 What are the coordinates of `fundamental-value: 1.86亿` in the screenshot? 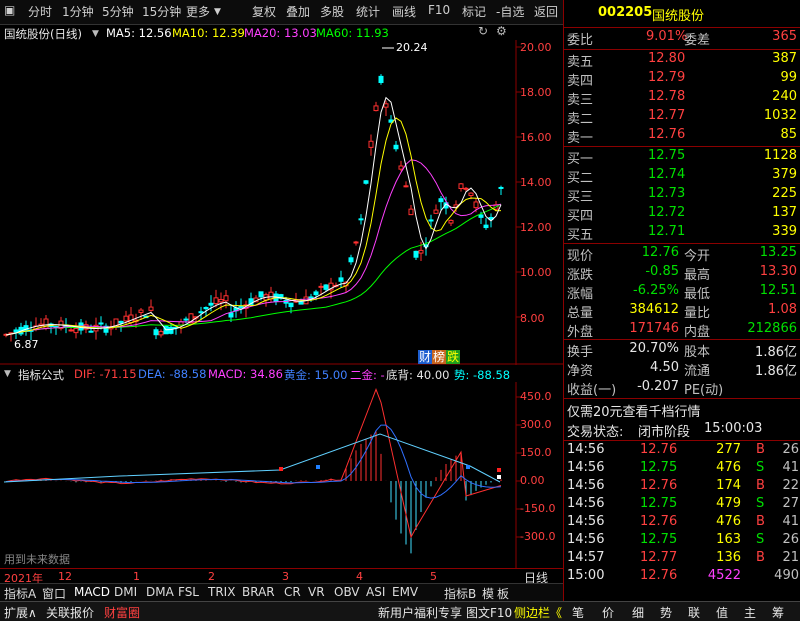 It's located at (776, 352).